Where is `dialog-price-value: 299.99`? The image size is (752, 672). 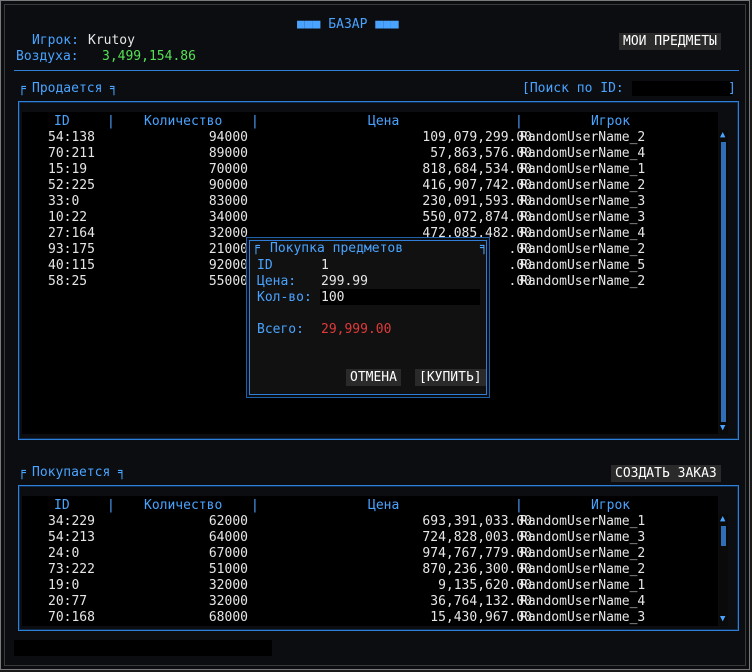 dialog-price-value: 299.99 is located at coordinates (344, 281).